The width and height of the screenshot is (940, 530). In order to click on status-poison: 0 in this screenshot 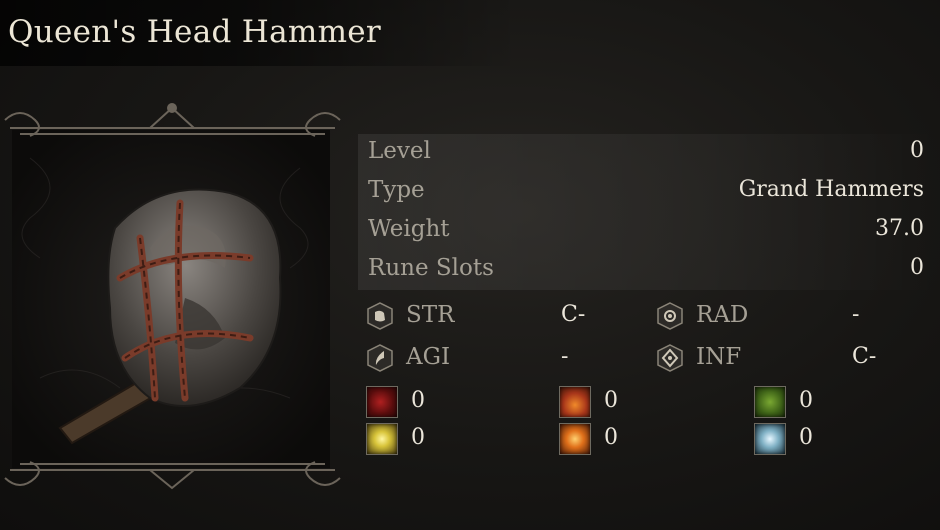, I will do `click(804, 404)`.